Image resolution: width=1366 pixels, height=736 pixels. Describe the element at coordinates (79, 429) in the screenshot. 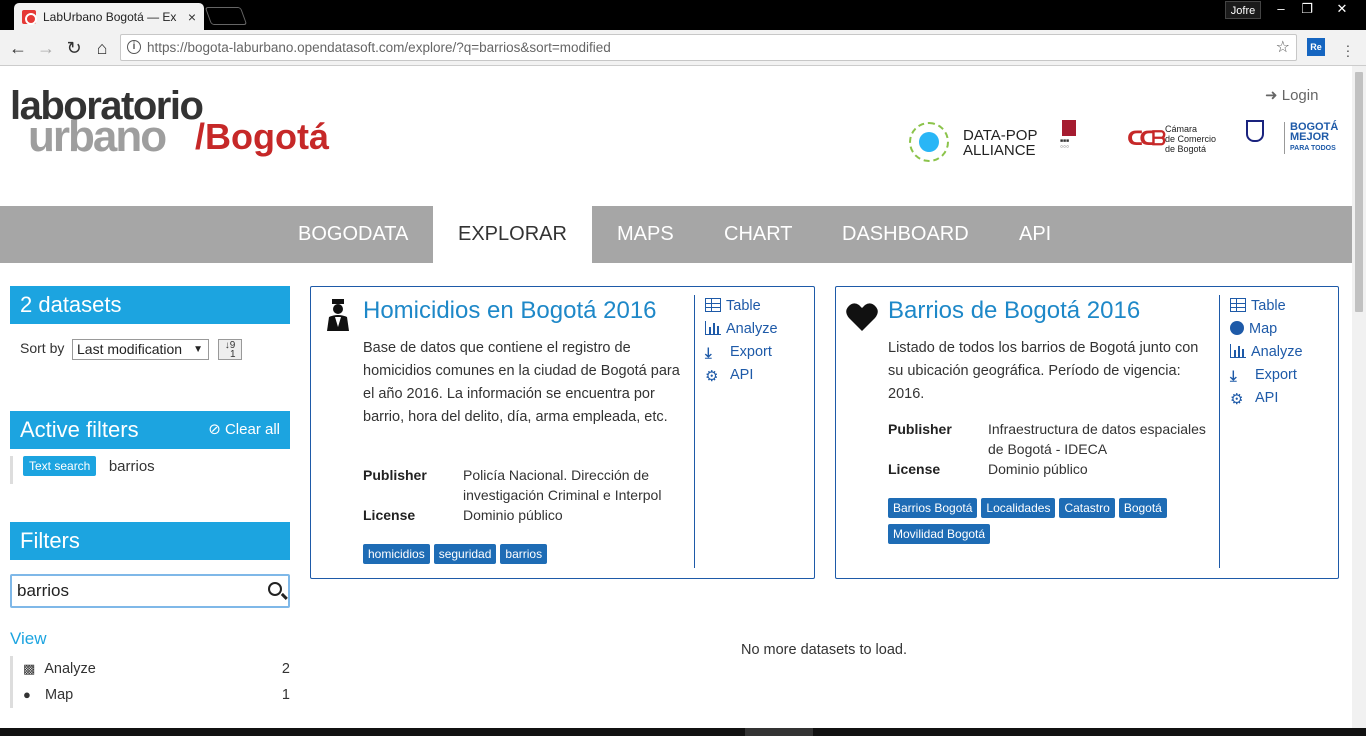

I see `active-filters-title: Active filters` at that location.